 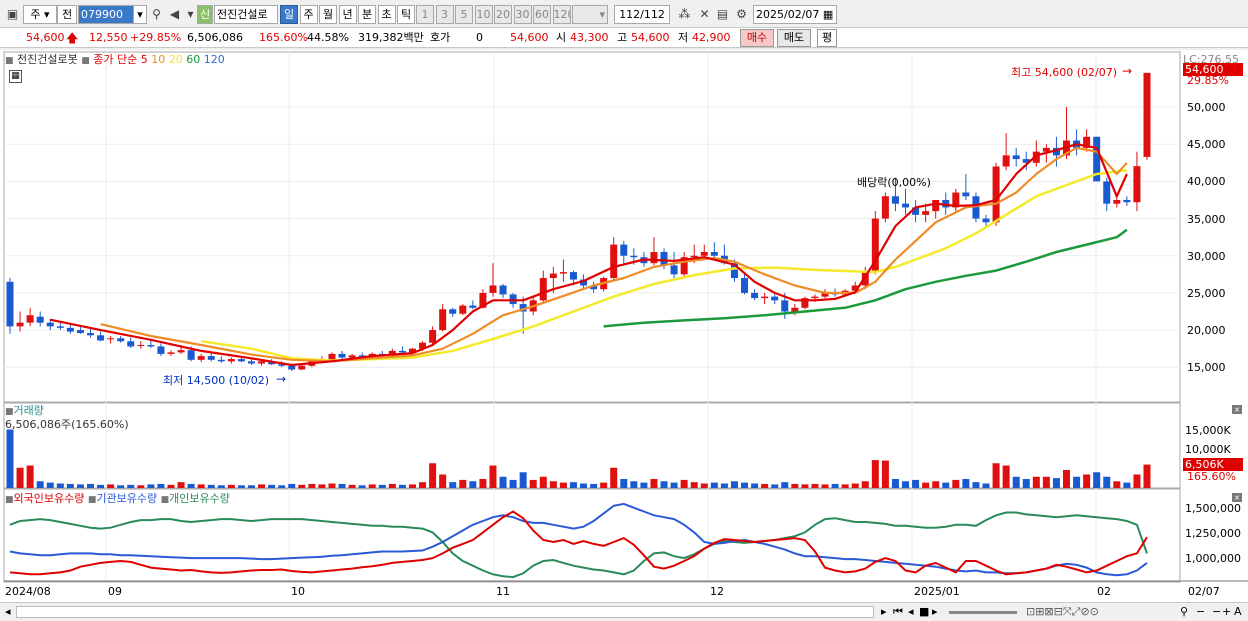 I want to click on interval-button: 1, so click(x=425, y=14).